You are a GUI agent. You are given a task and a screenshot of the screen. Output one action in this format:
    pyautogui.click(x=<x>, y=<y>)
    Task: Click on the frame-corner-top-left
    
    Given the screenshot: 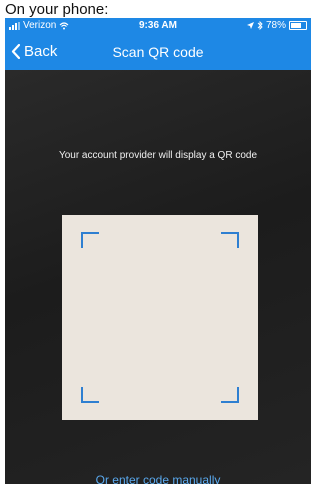 What is the action you would take?
    pyautogui.click(x=90, y=240)
    